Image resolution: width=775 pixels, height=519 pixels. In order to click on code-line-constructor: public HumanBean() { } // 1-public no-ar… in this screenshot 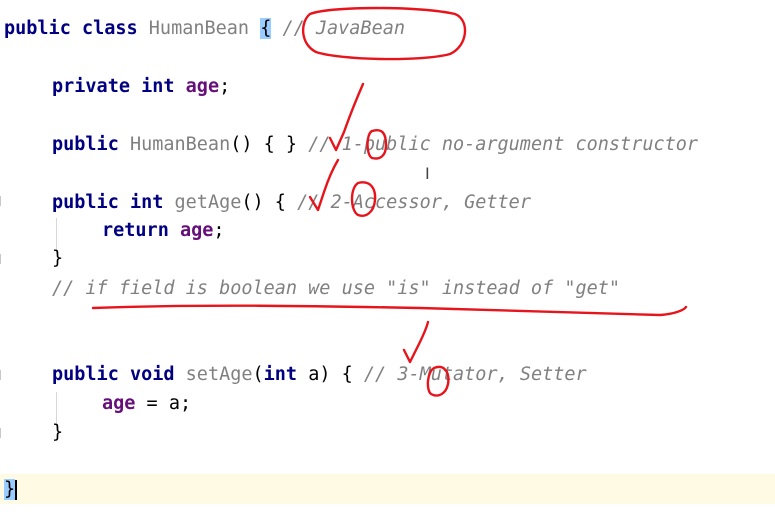, I will do `click(375, 145)`.